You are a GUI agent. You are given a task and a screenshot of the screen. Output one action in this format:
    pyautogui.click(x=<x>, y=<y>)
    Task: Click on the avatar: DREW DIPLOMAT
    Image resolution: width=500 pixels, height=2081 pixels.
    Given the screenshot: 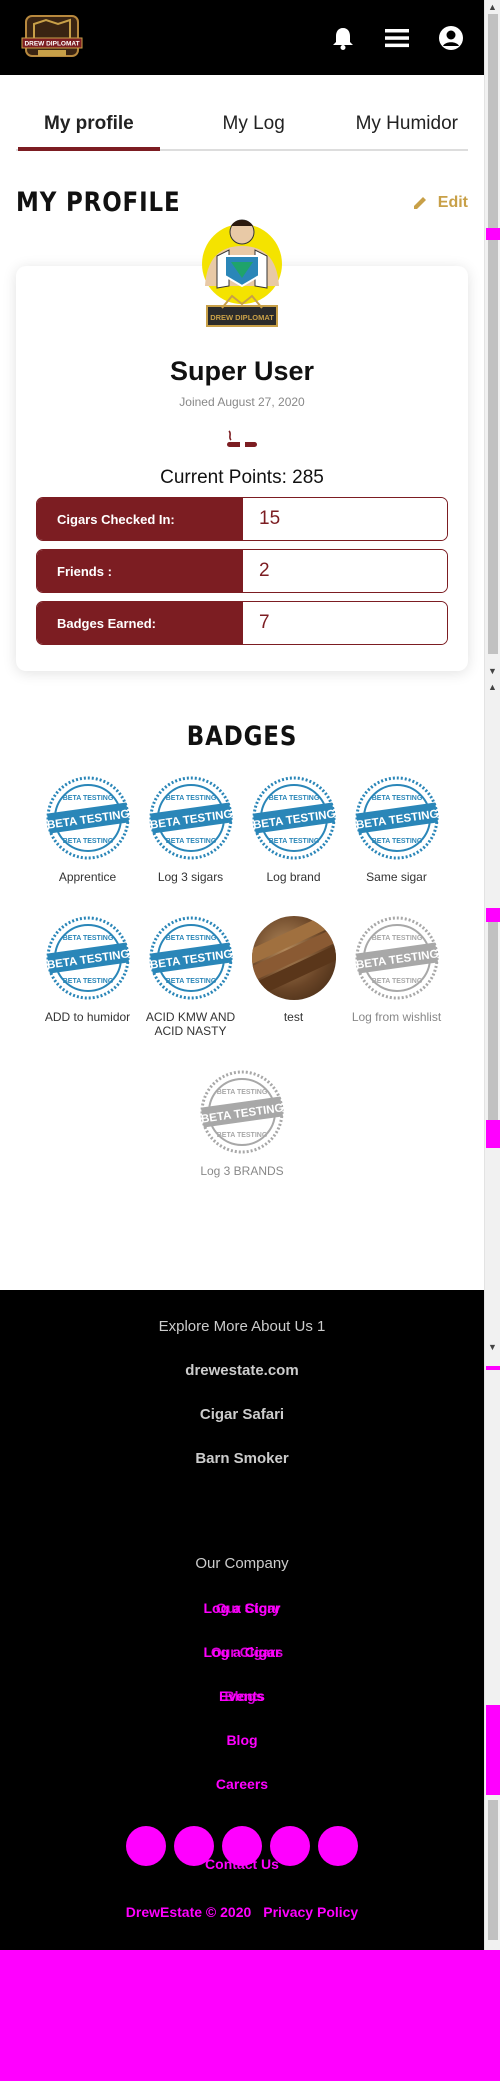 What is the action you would take?
    pyautogui.click(x=242, y=279)
    